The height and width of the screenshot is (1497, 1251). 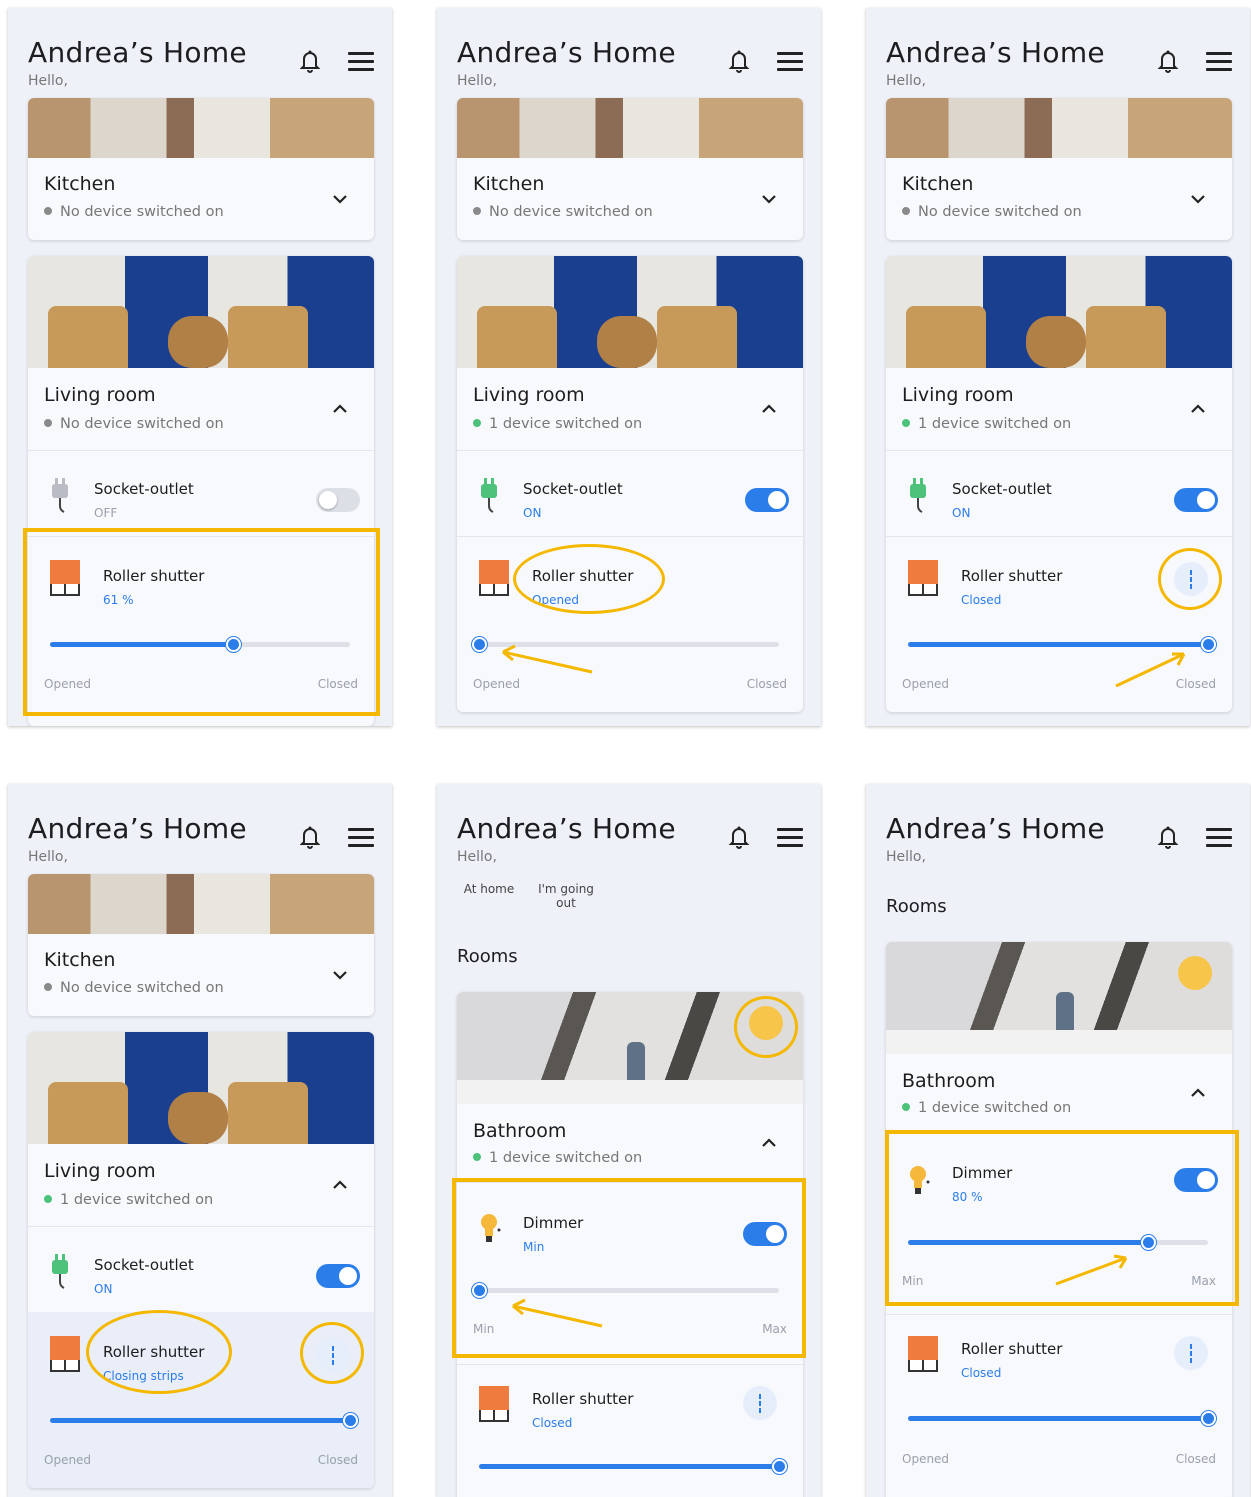 What do you see at coordinates (1195, 973) in the screenshot?
I see `sun-icon` at bounding box center [1195, 973].